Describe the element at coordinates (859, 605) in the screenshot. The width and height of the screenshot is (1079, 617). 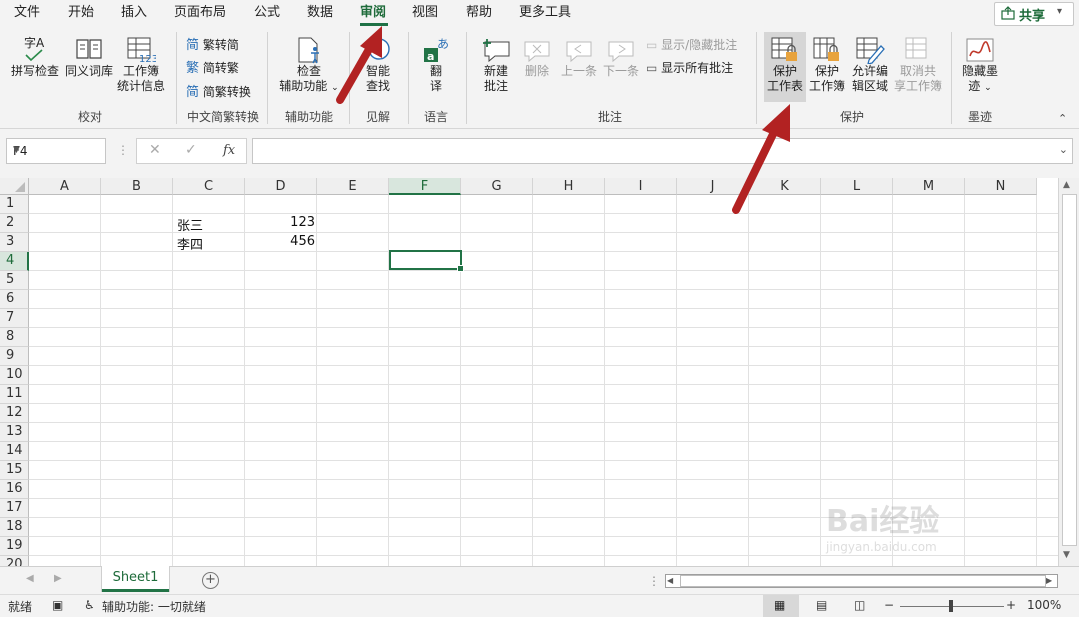
I see `page-break-view-icon: ◫` at that location.